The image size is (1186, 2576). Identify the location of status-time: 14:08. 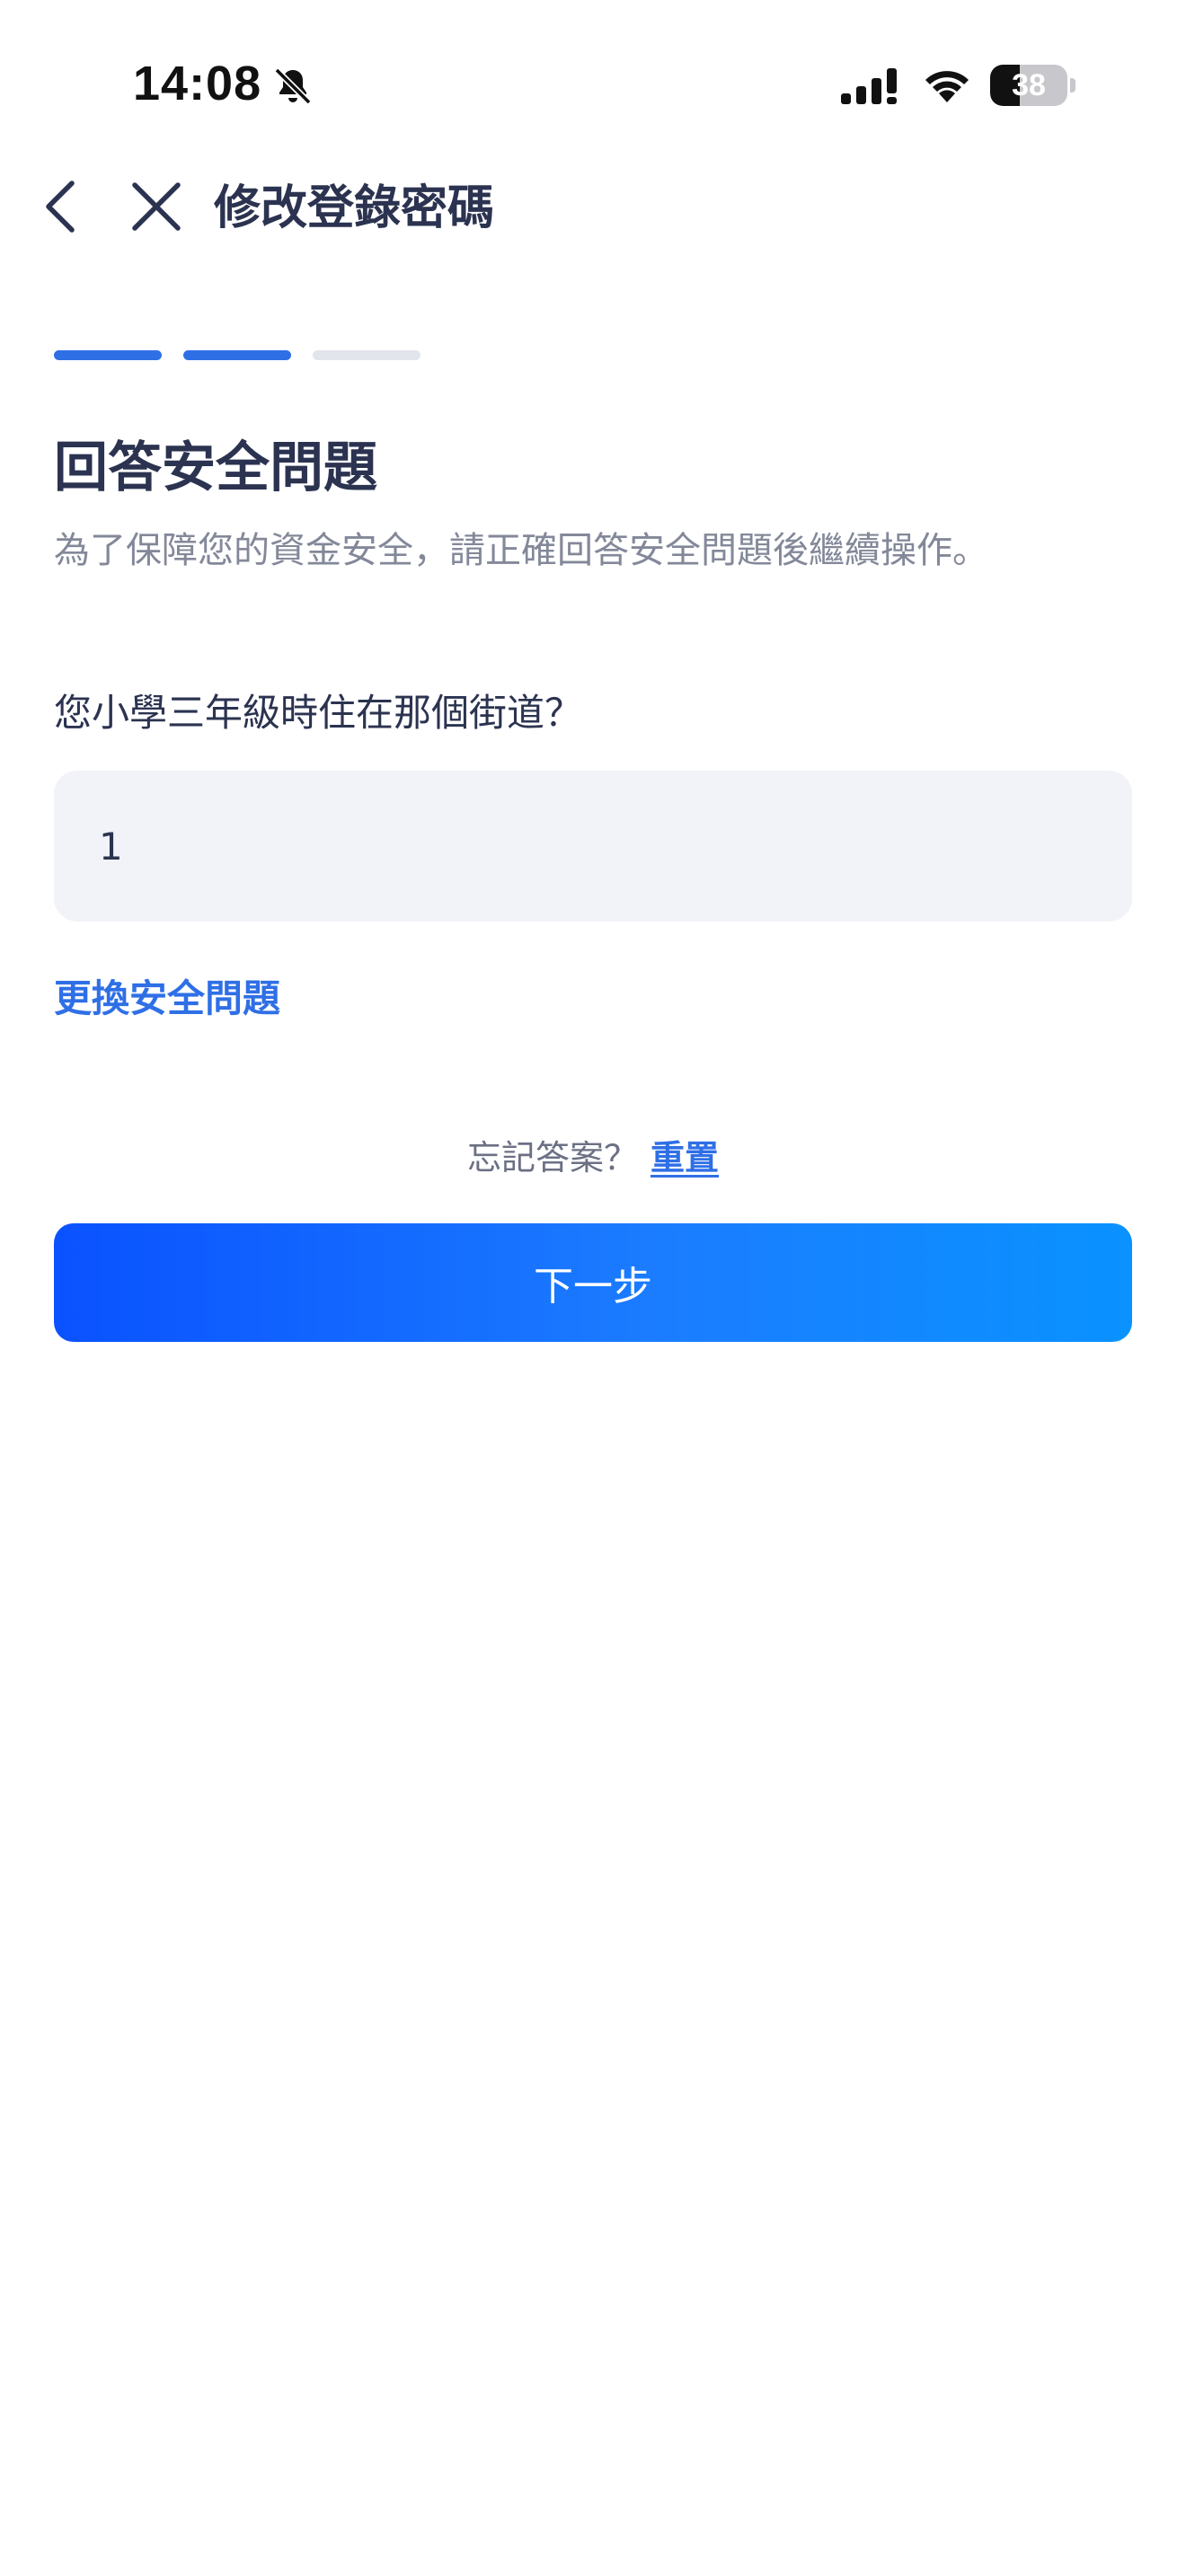
(197, 83).